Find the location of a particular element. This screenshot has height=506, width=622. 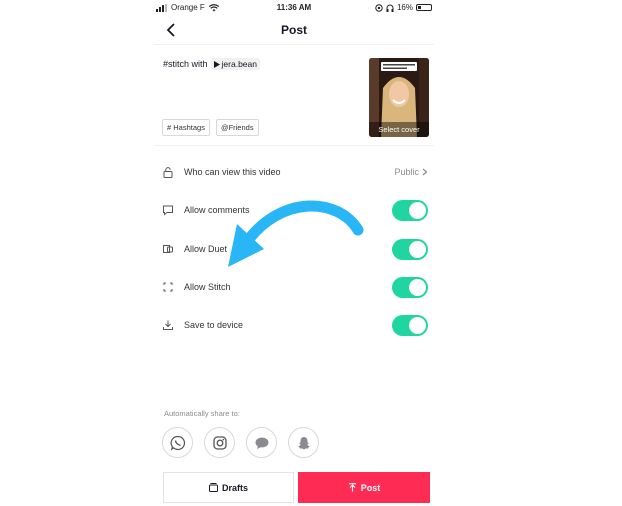

friends-button: @Friends is located at coordinates (237, 127).